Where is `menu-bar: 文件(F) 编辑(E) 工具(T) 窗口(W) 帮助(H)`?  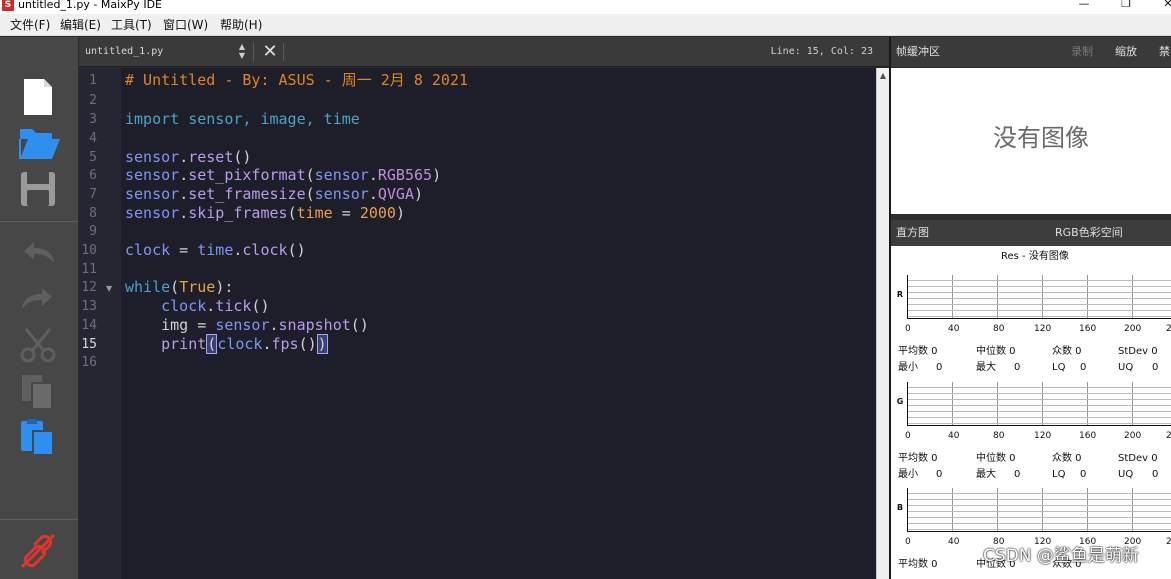
menu-bar: 文件(F) 编辑(E) 工具(T) 窗口(W) 帮助(H) is located at coordinates (585, 25).